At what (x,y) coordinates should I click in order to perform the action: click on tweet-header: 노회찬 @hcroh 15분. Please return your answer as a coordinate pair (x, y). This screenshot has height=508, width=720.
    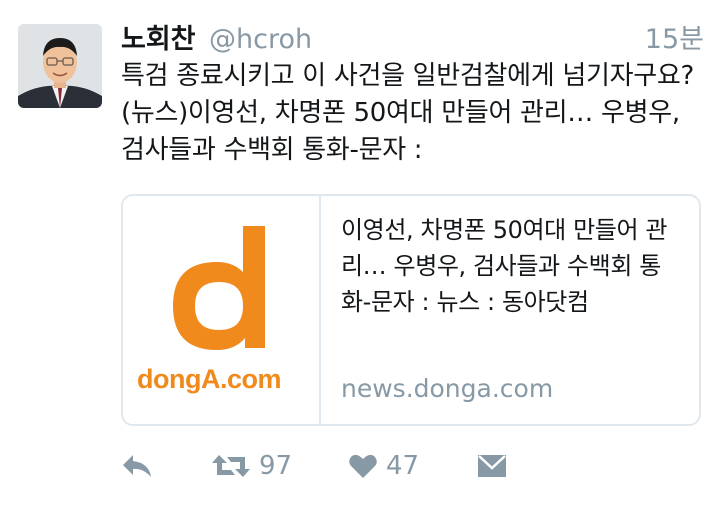
    Looking at the image, I should click on (412, 40).